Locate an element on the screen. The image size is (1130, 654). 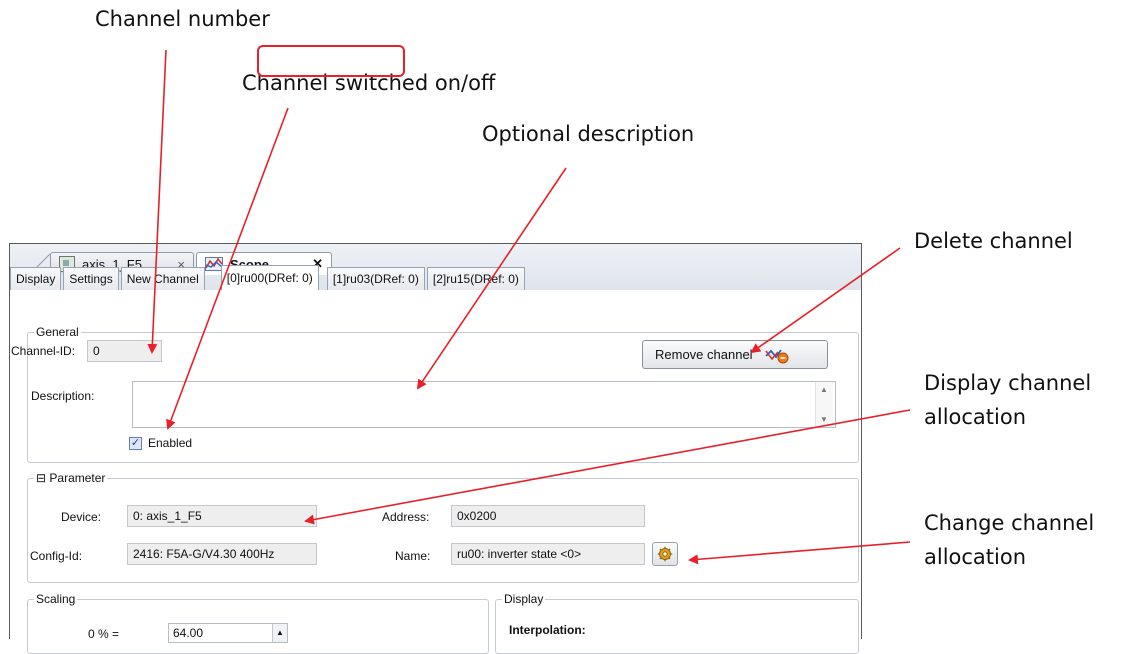
enabled-label: Enabled is located at coordinates (170, 443).